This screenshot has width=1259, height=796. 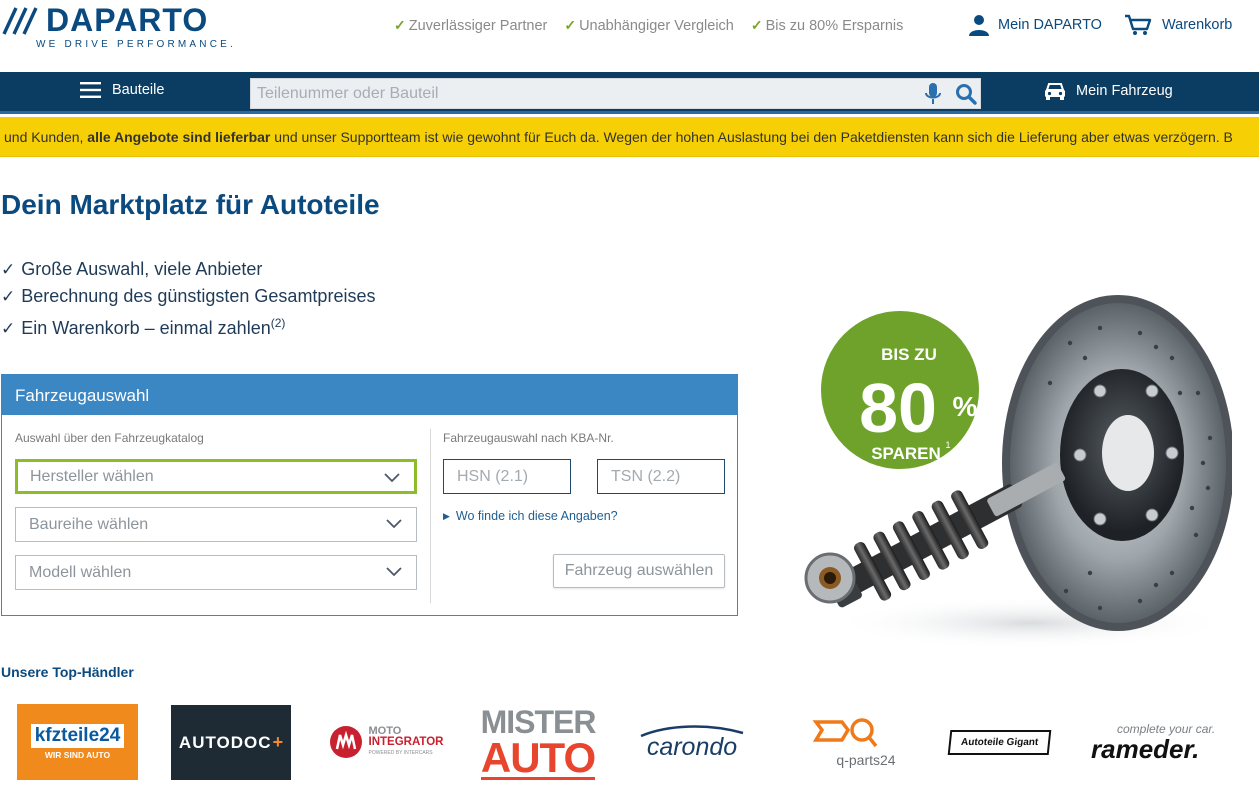 I want to click on promo-footnote: 1, so click(x=947, y=445).